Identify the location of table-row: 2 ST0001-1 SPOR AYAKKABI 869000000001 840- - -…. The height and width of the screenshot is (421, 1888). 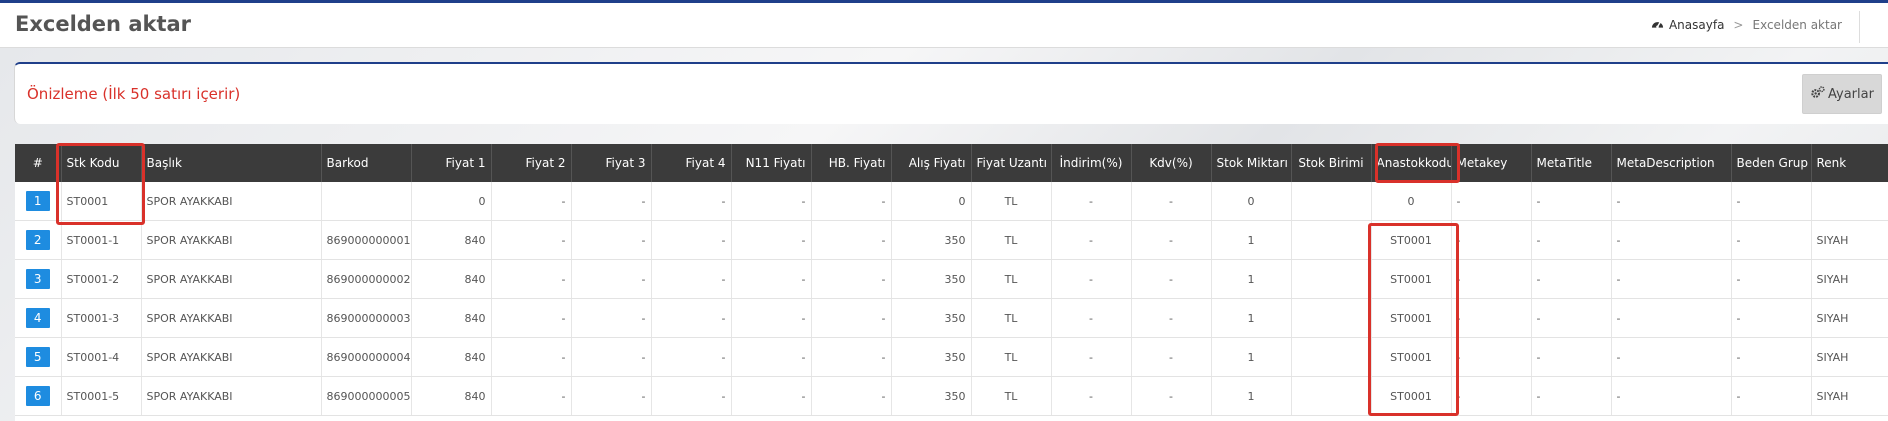
(951, 240).